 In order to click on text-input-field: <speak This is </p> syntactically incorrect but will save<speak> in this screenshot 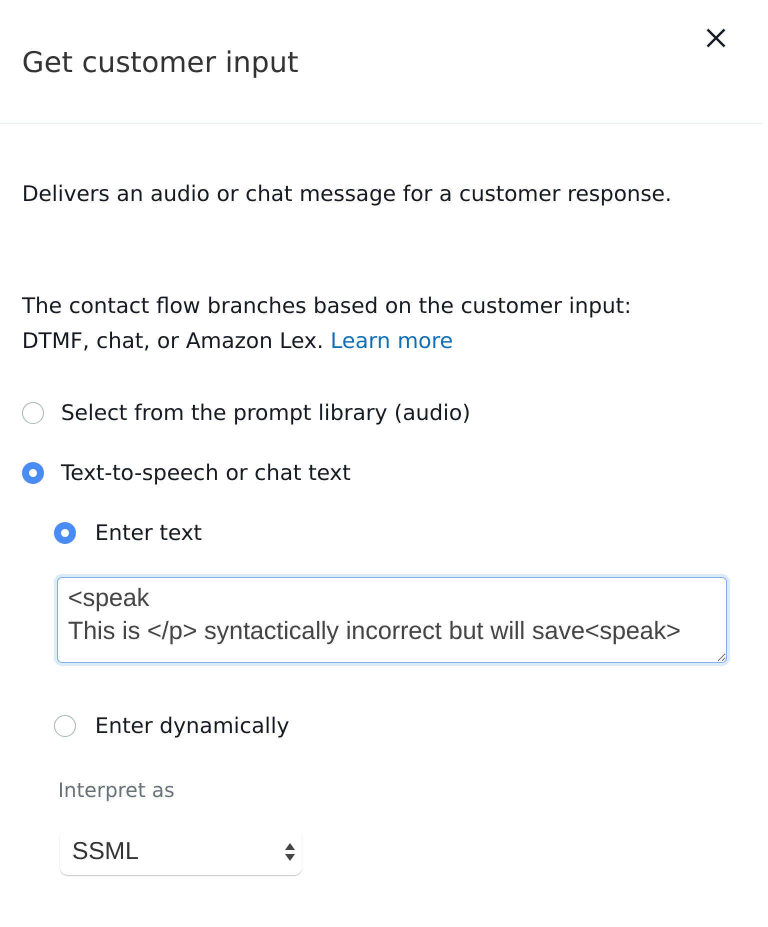, I will do `click(392, 620)`.